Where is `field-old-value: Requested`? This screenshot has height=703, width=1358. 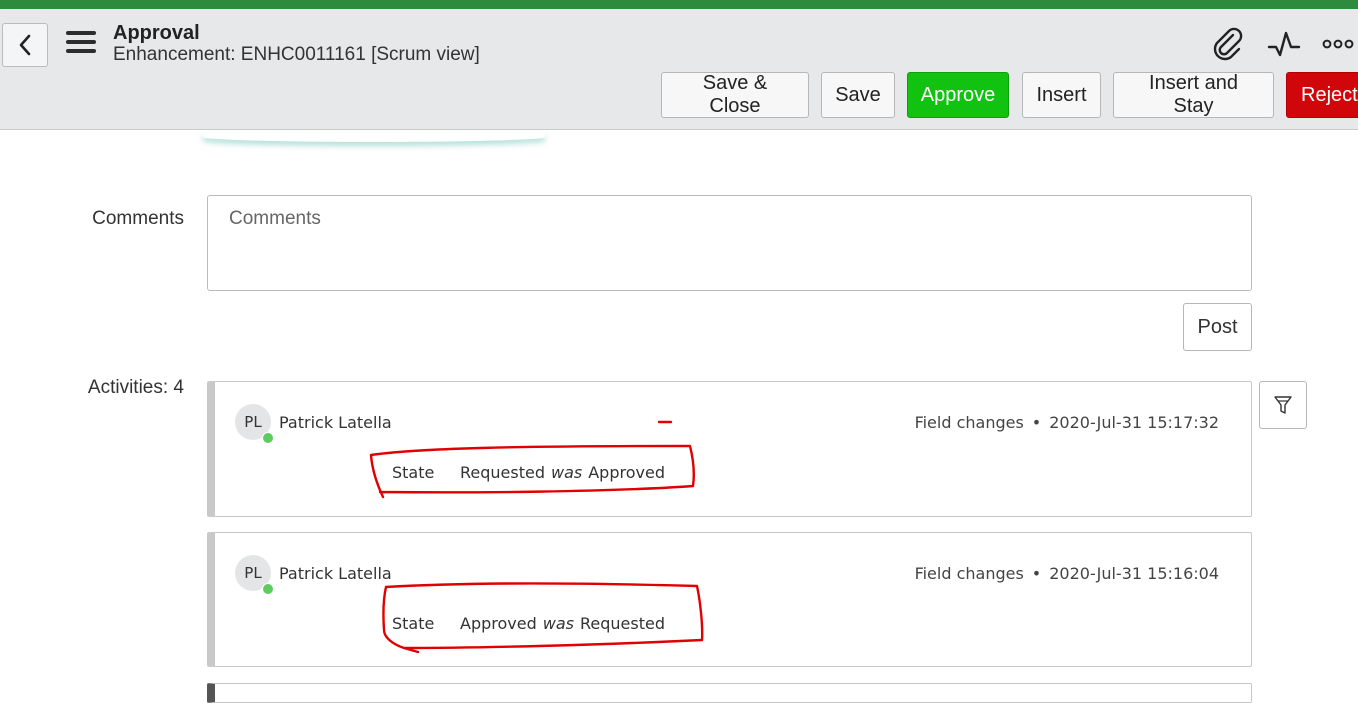 field-old-value: Requested is located at coordinates (622, 623).